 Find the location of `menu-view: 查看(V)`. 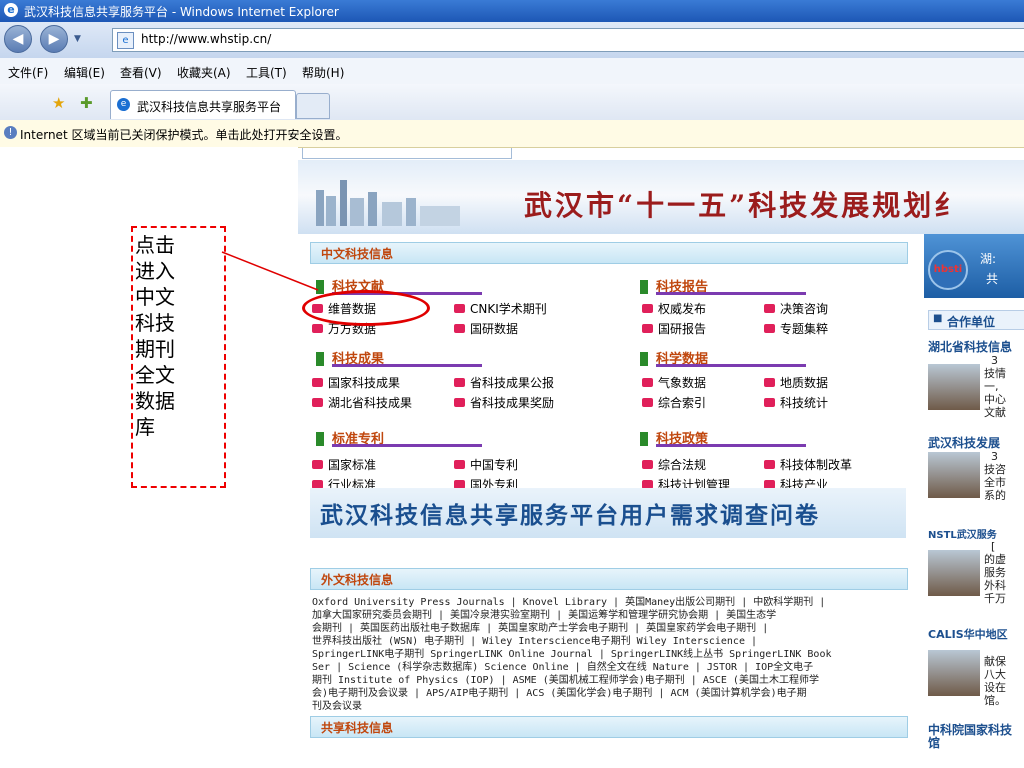

menu-view: 查看(V) is located at coordinates (141, 72).